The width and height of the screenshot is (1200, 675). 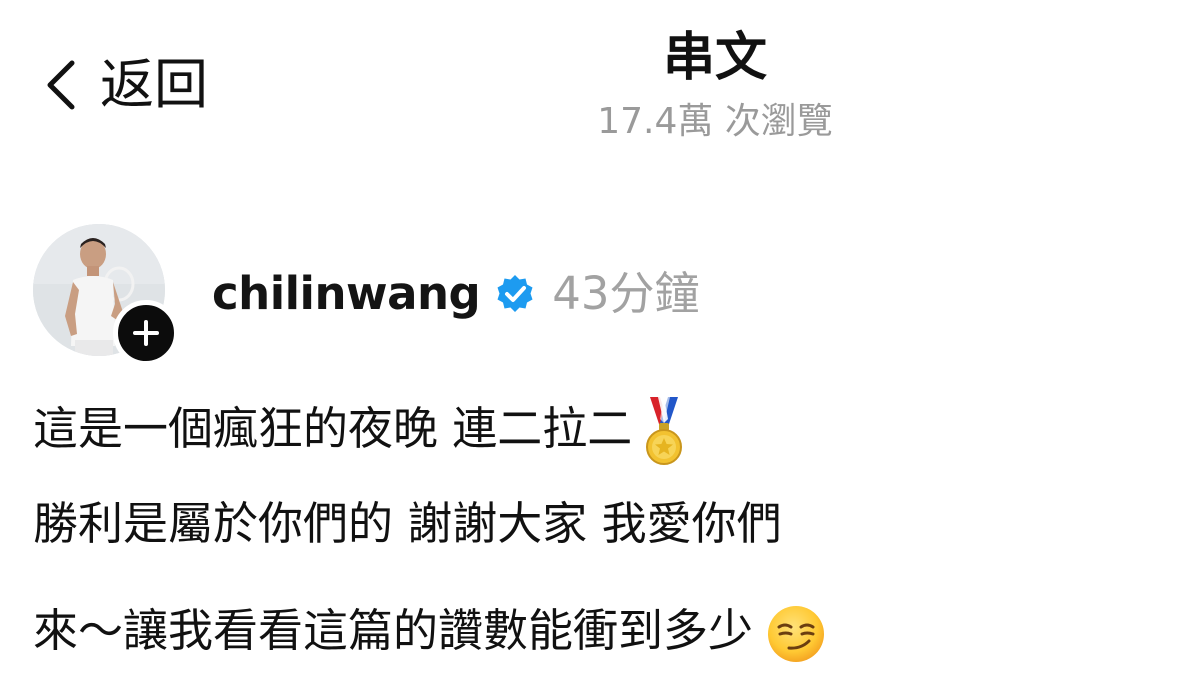 What do you see at coordinates (626, 293) in the screenshot?
I see `post-timestamp: 43分鐘` at bounding box center [626, 293].